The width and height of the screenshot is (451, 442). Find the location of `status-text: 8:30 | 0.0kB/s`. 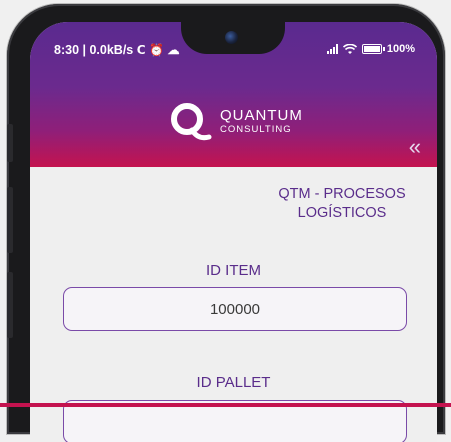

status-text: 8:30 | 0.0kB/s is located at coordinates (94, 50).